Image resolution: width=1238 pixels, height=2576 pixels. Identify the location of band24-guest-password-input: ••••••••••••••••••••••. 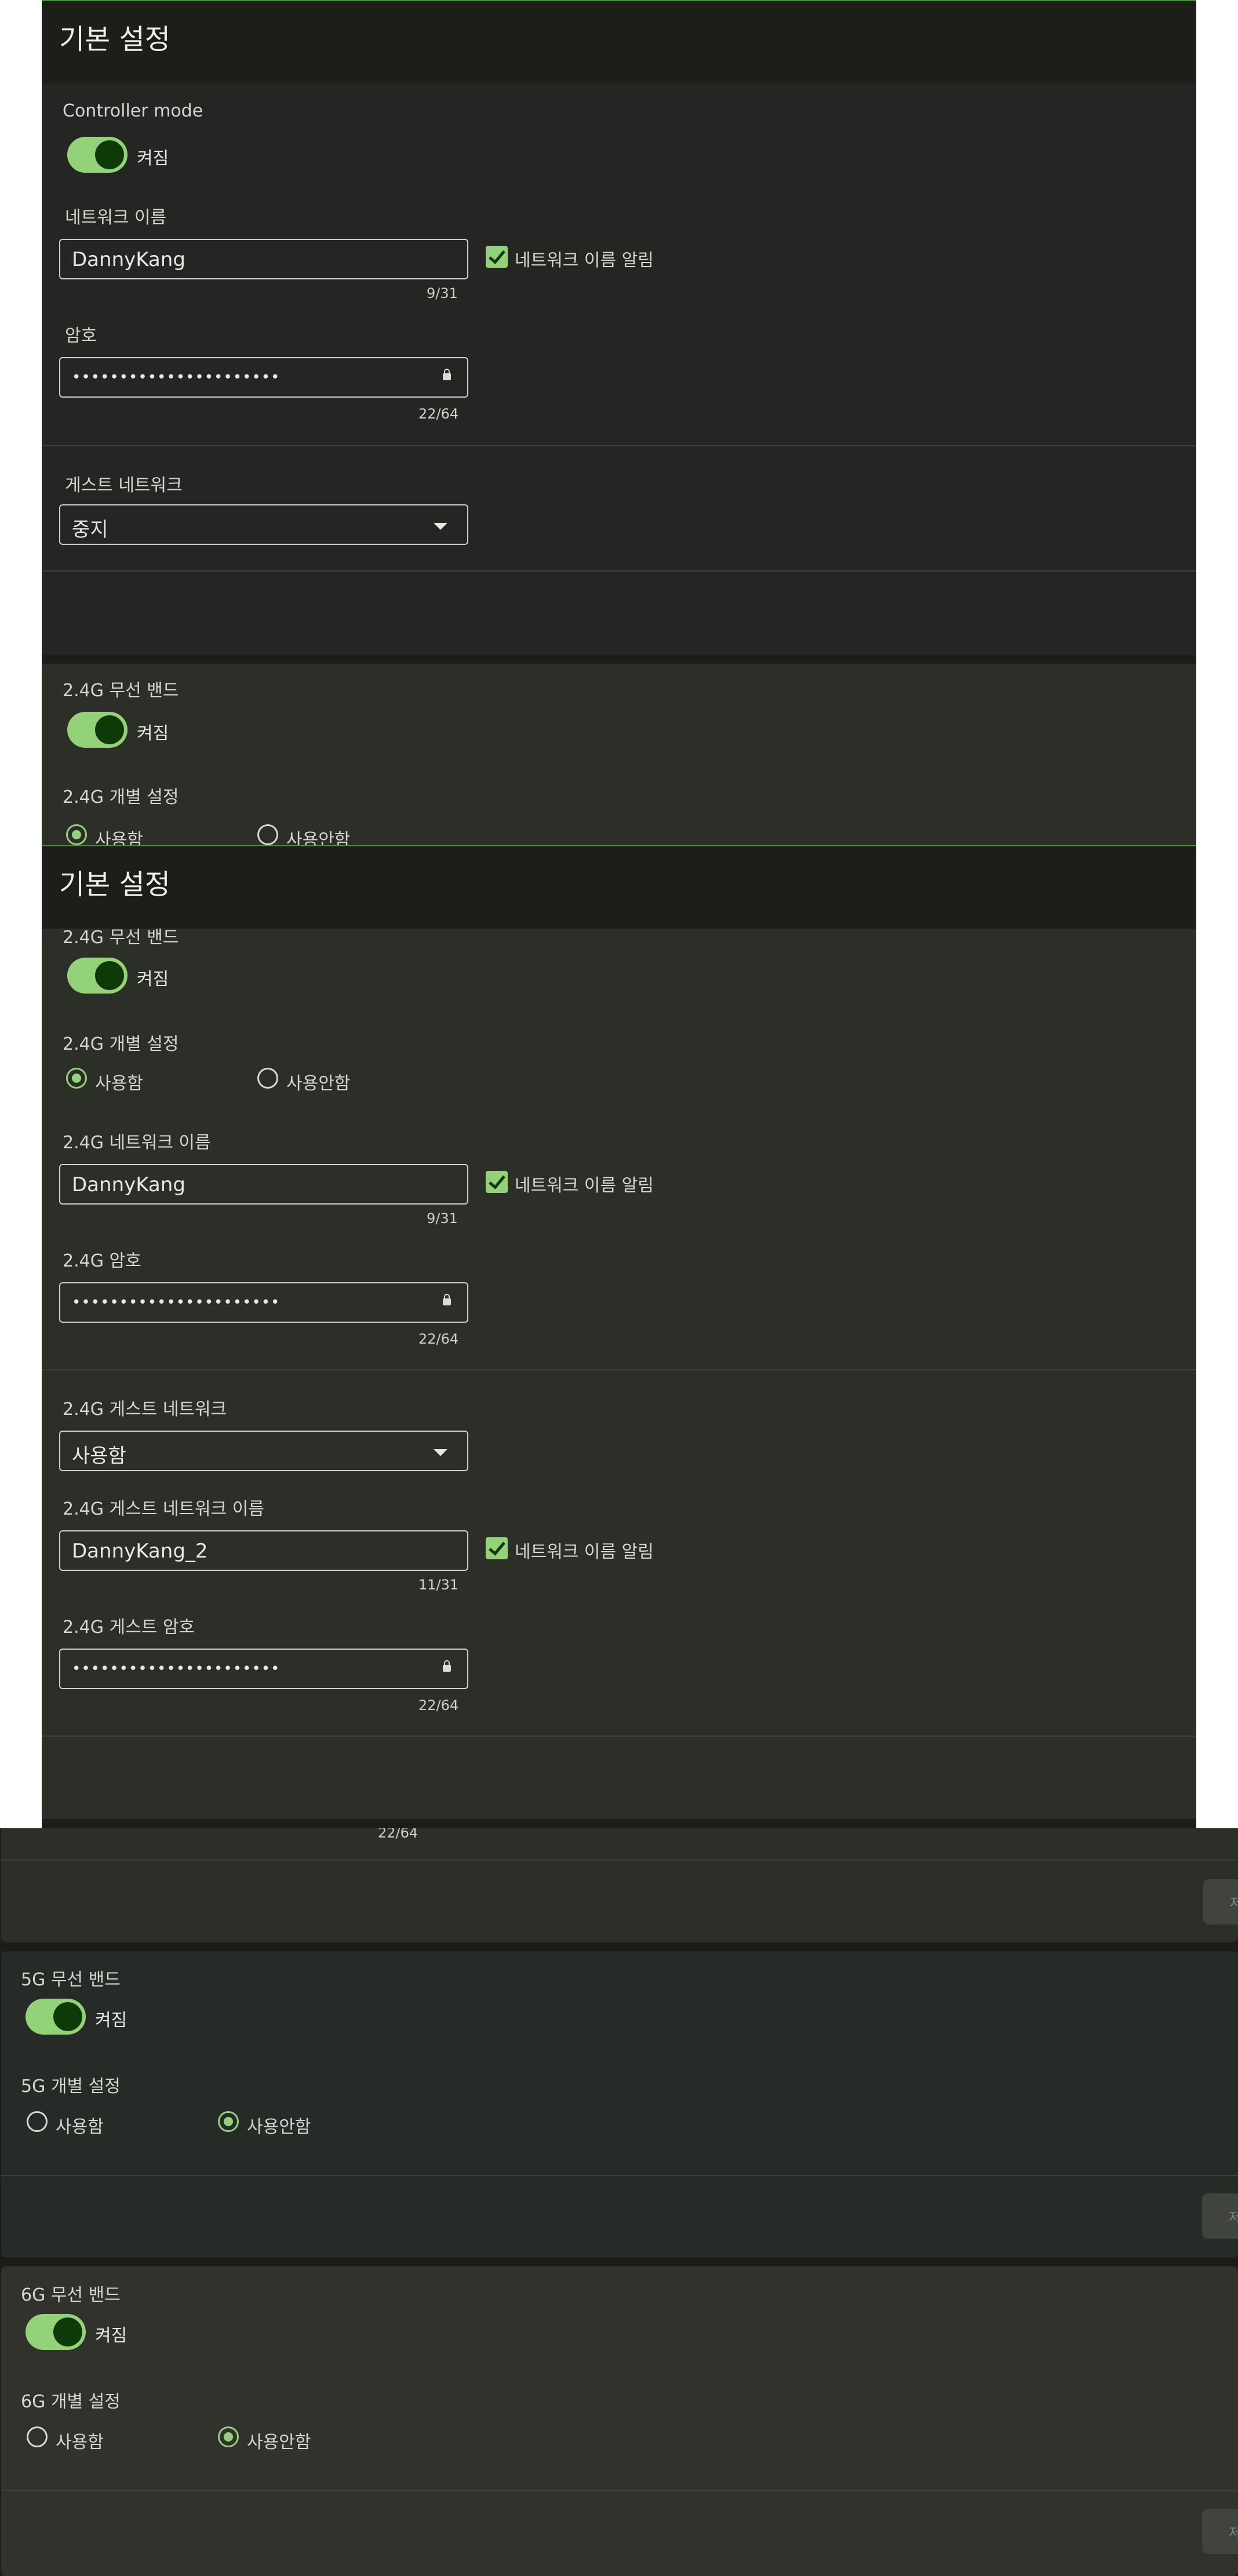
(263, 1669).